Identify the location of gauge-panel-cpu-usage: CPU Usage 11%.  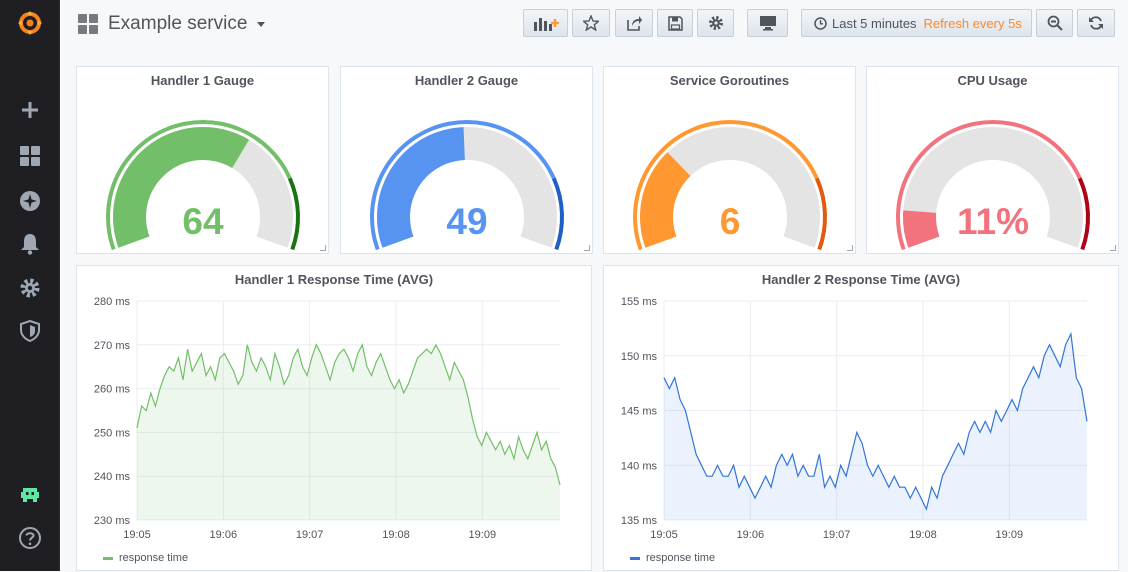
(992, 160).